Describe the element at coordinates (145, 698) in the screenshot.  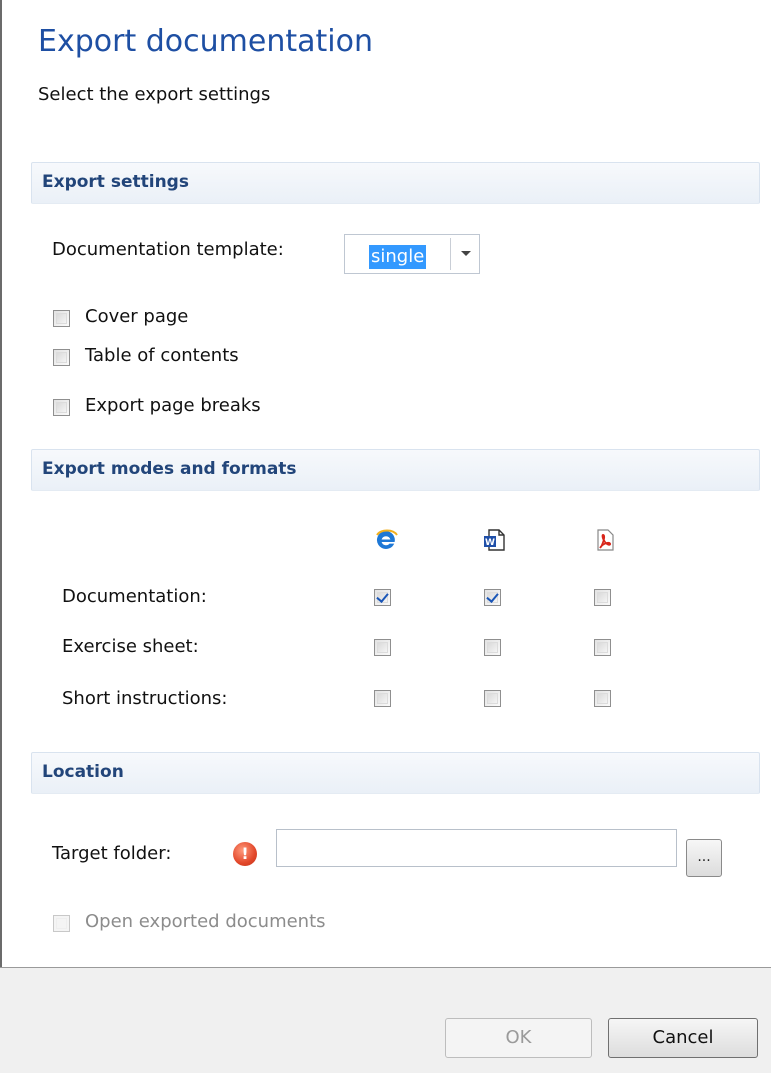
I see `short-instructions-row-label: Short instructions:` at that location.